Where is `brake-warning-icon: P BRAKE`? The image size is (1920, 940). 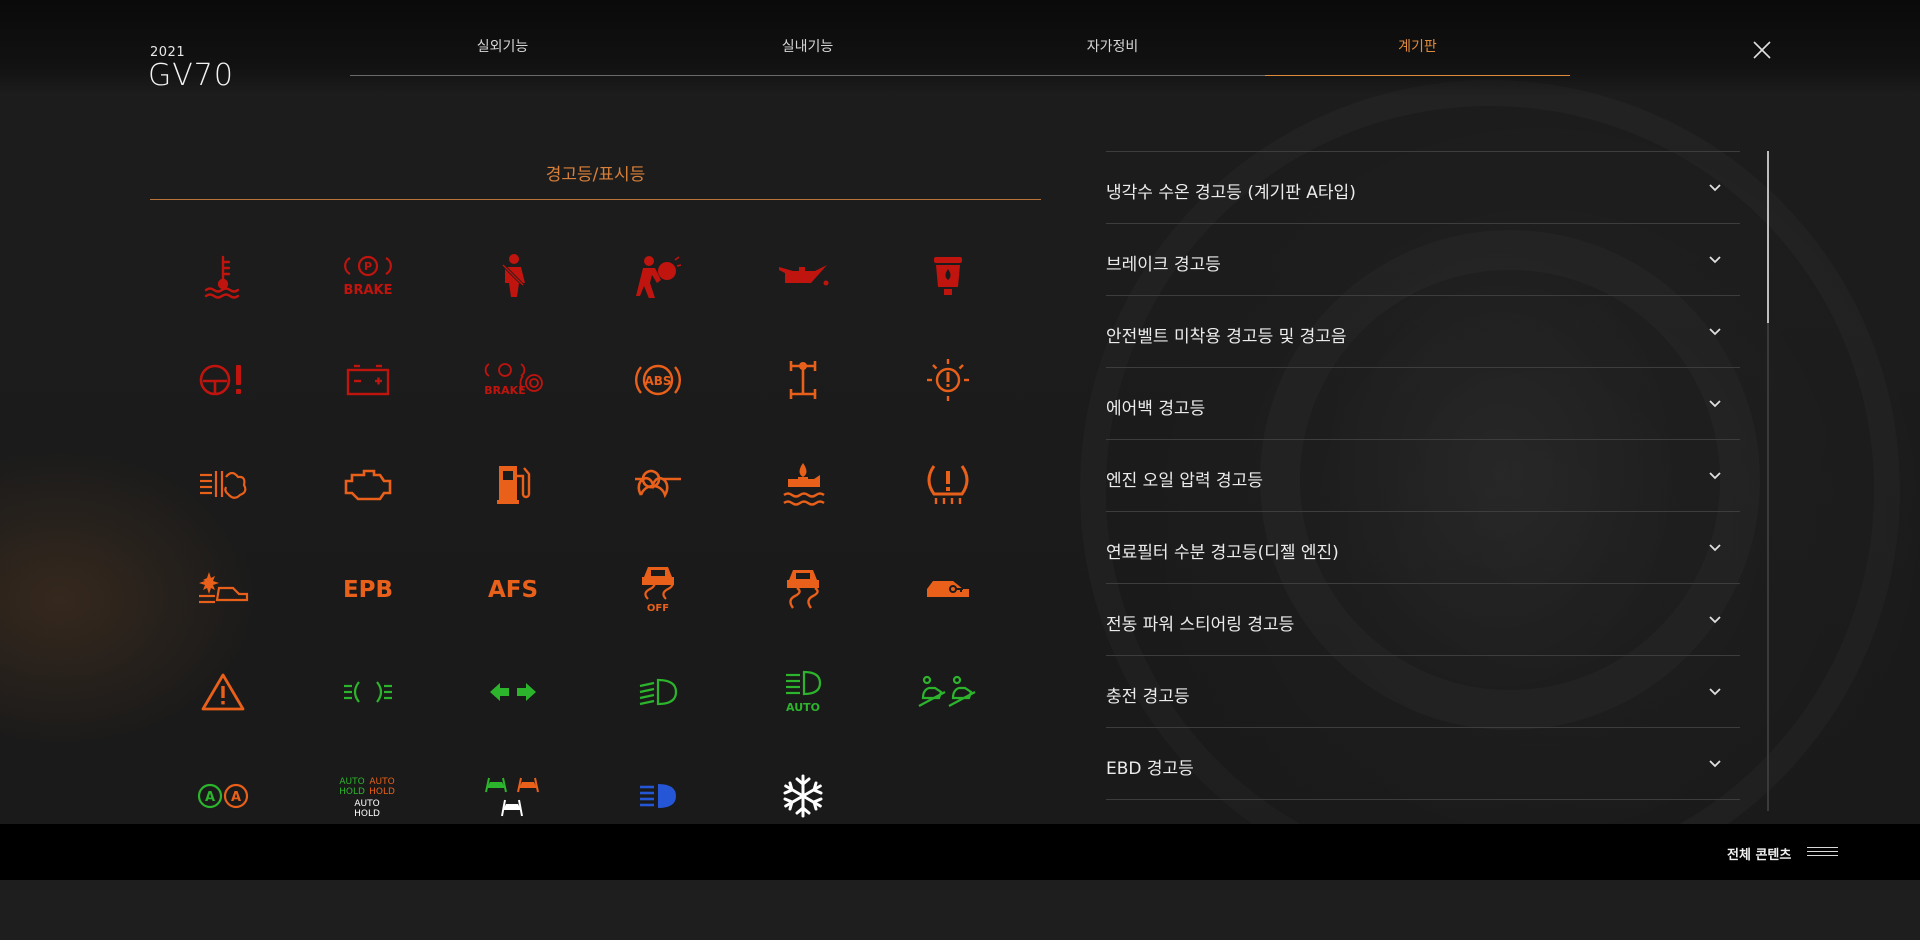
brake-warning-icon: P BRAKE is located at coordinates (368, 276).